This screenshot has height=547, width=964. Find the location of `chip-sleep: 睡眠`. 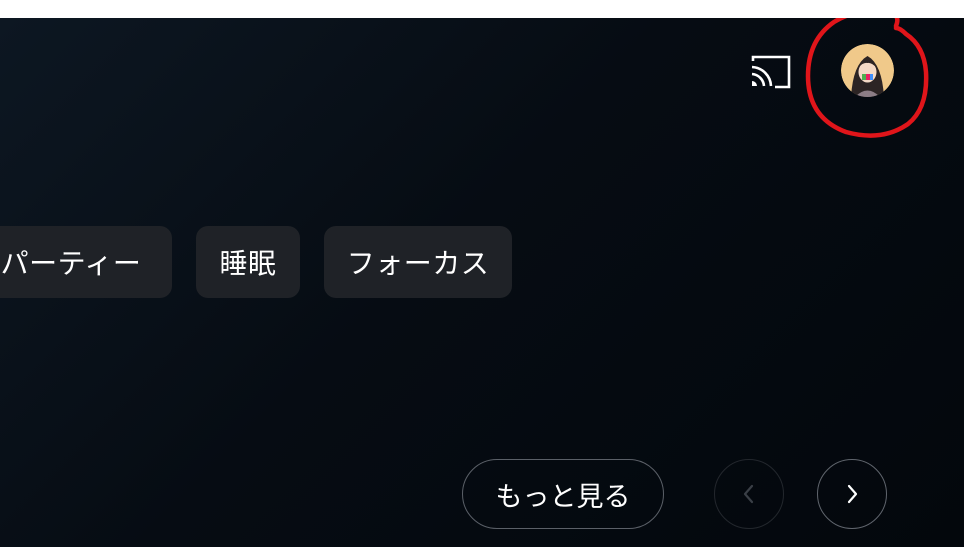

chip-sleep: 睡眠 is located at coordinates (248, 262).